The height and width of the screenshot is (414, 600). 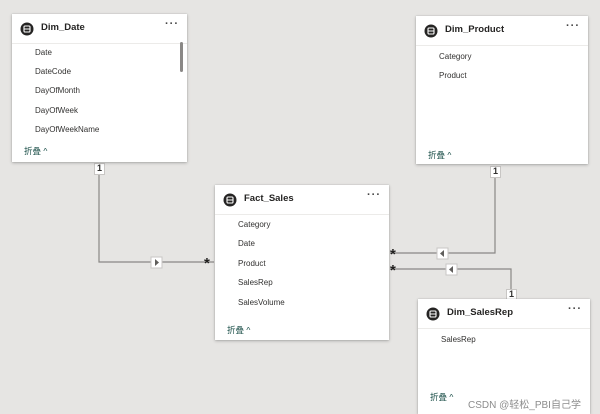 I want to click on watermark-text: CSDN @轻松_PBI自己学, so click(x=524, y=403).